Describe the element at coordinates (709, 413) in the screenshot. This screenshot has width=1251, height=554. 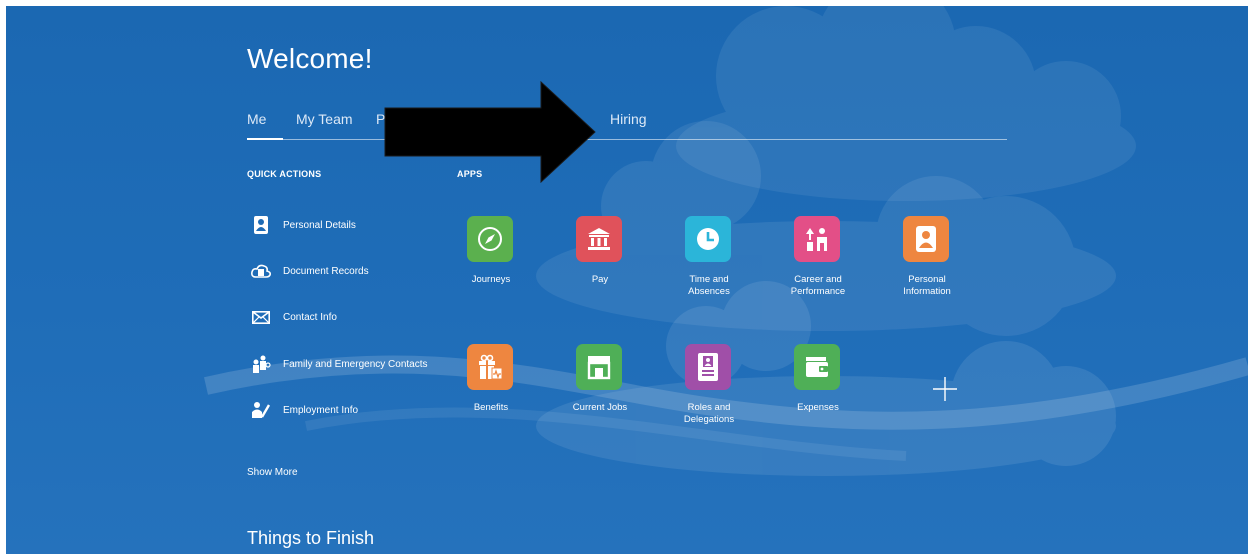
I see `app-tile-label: Roles and Delegations` at that location.